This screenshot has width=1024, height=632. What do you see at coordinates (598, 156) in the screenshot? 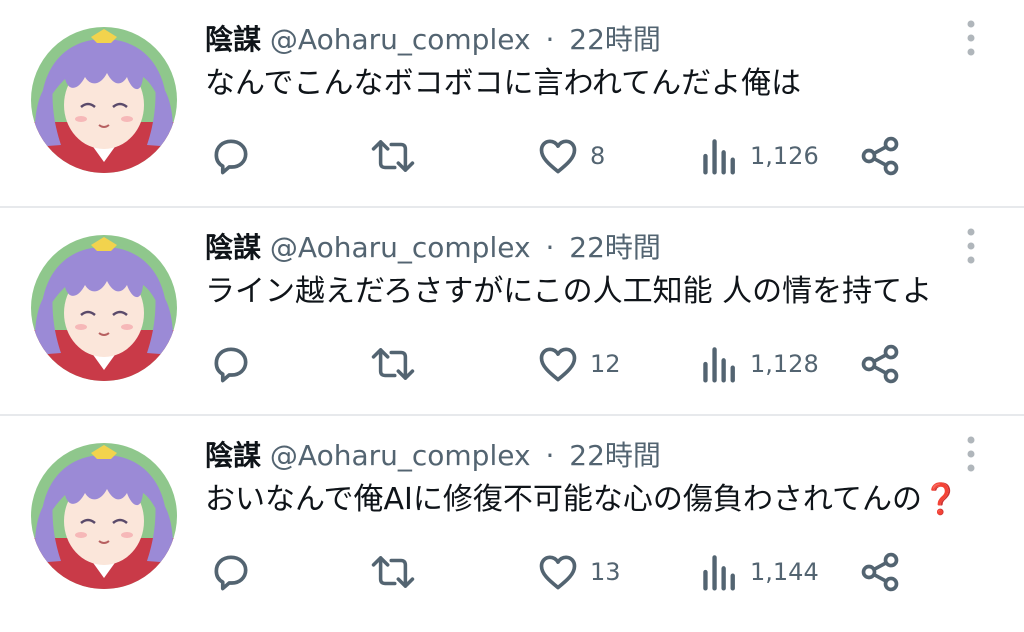
I see `like-count: 8` at bounding box center [598, 156].